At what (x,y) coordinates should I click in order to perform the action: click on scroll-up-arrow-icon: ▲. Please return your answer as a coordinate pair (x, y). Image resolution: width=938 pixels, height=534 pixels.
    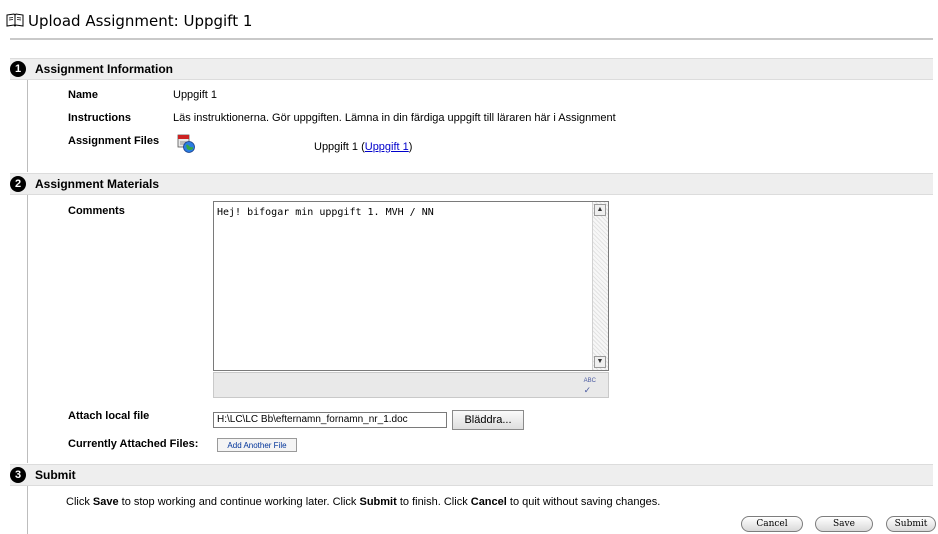
    Looking at the image, I should click on (600, 210).